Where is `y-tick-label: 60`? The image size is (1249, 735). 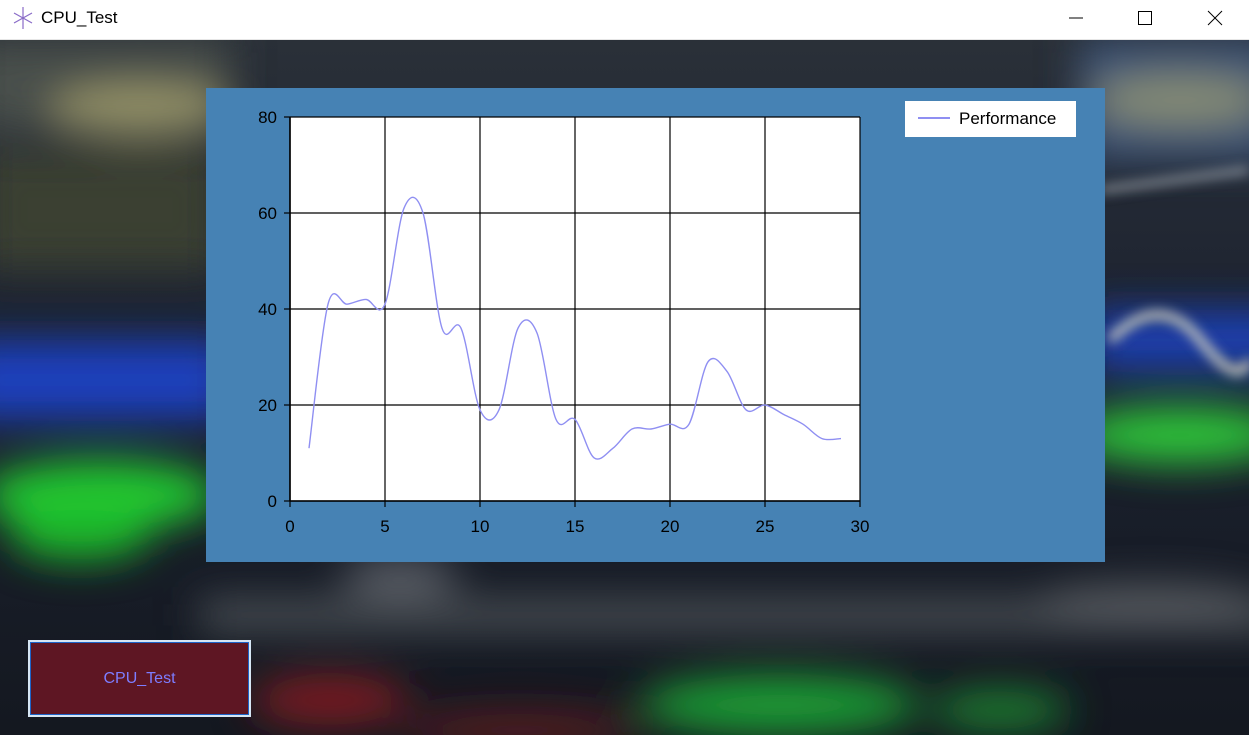
y-tick-label: 60 is located at coordinates (267, 213).